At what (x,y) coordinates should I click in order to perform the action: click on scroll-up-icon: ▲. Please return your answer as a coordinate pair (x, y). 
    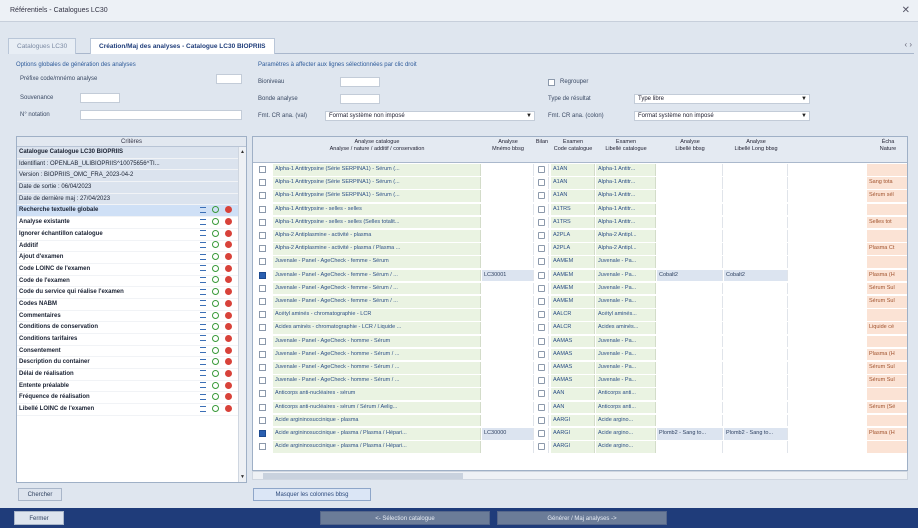
    Looking at the image, I should click on (242, 152).